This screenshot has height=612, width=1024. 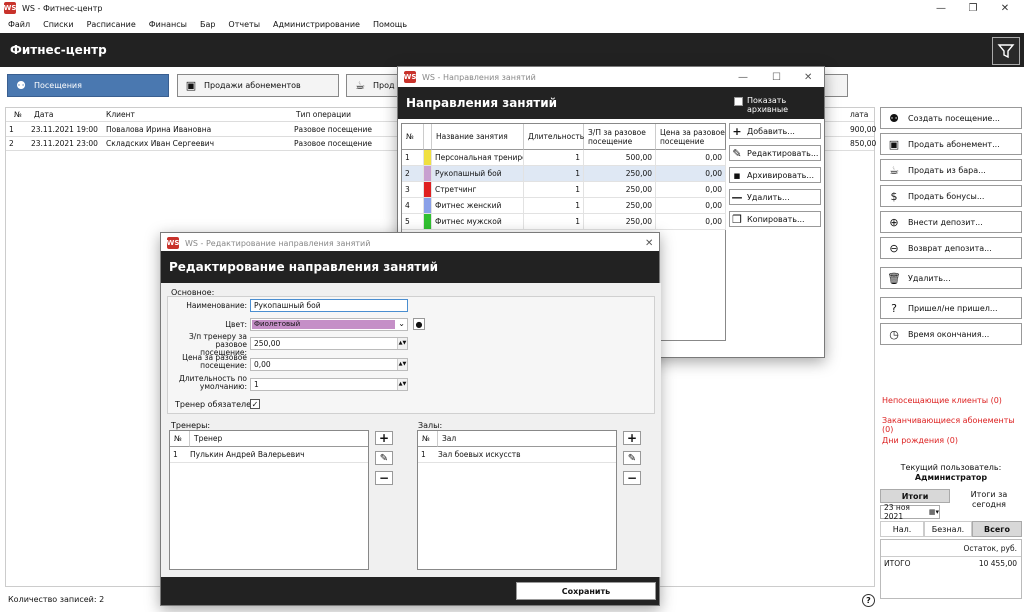 I want to click on balance-table: Остаток, руб. ИТОГО 10 455,00, so click(x=951, y=569).